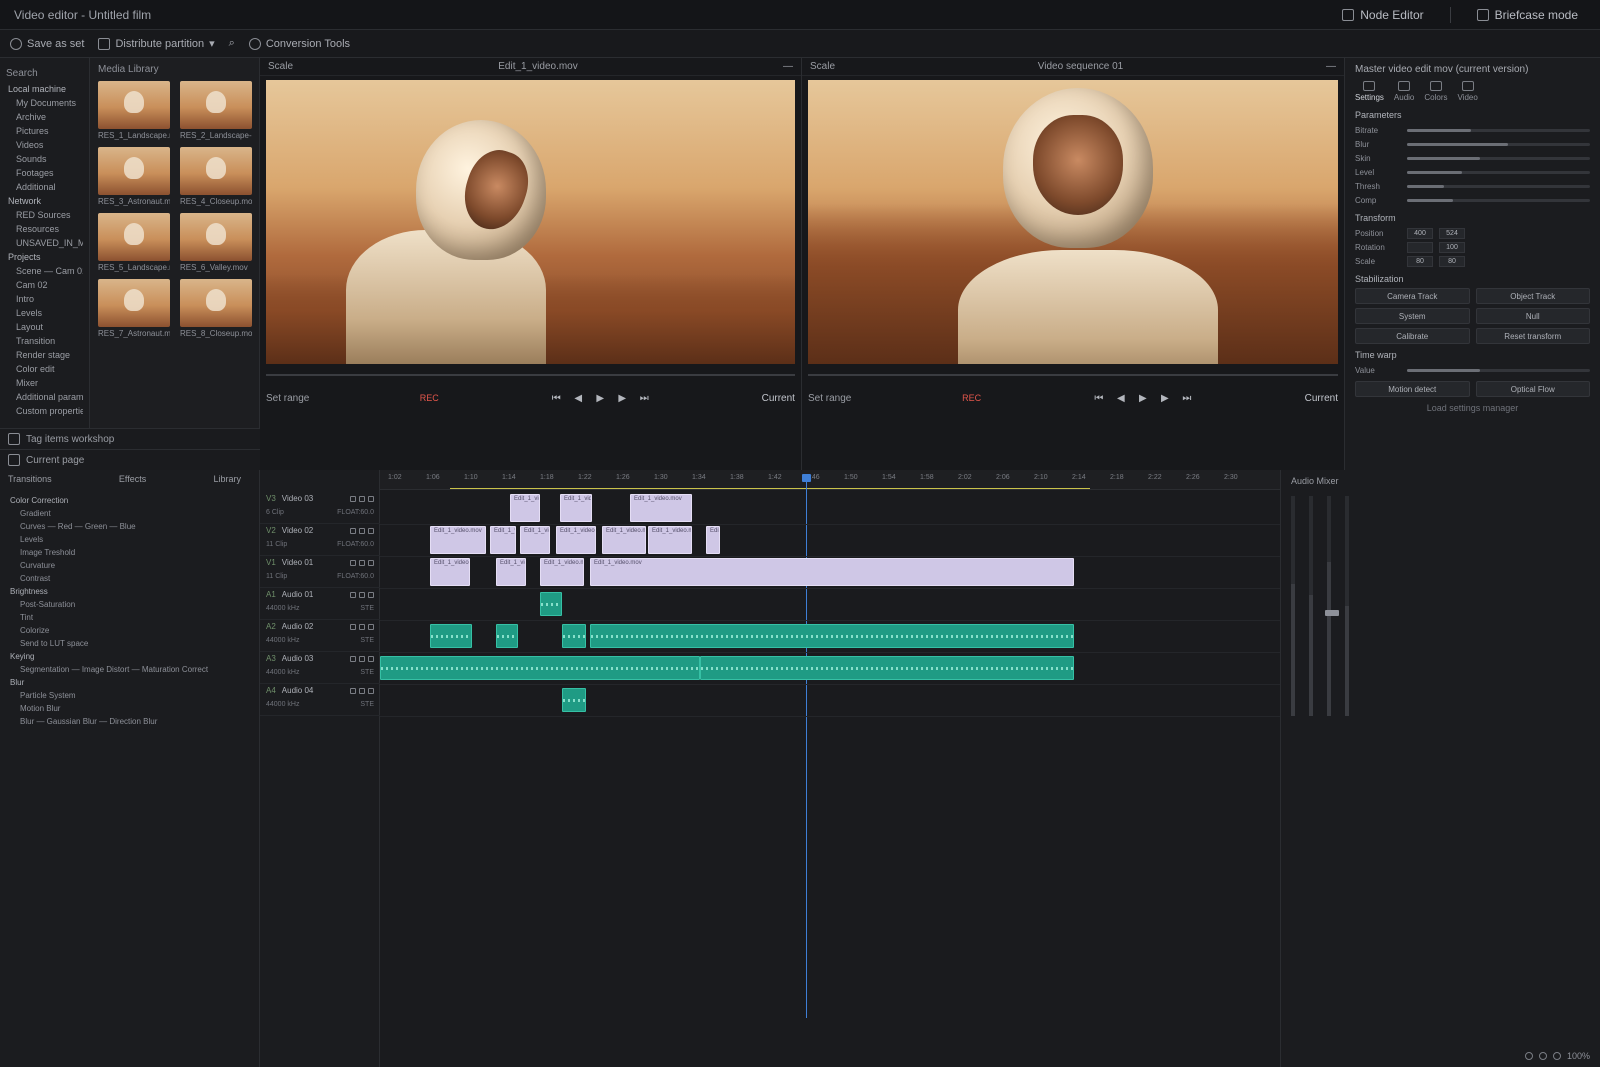  I want to click on tree-item: UNSAVED_IN_M_F, so click(44, 243).